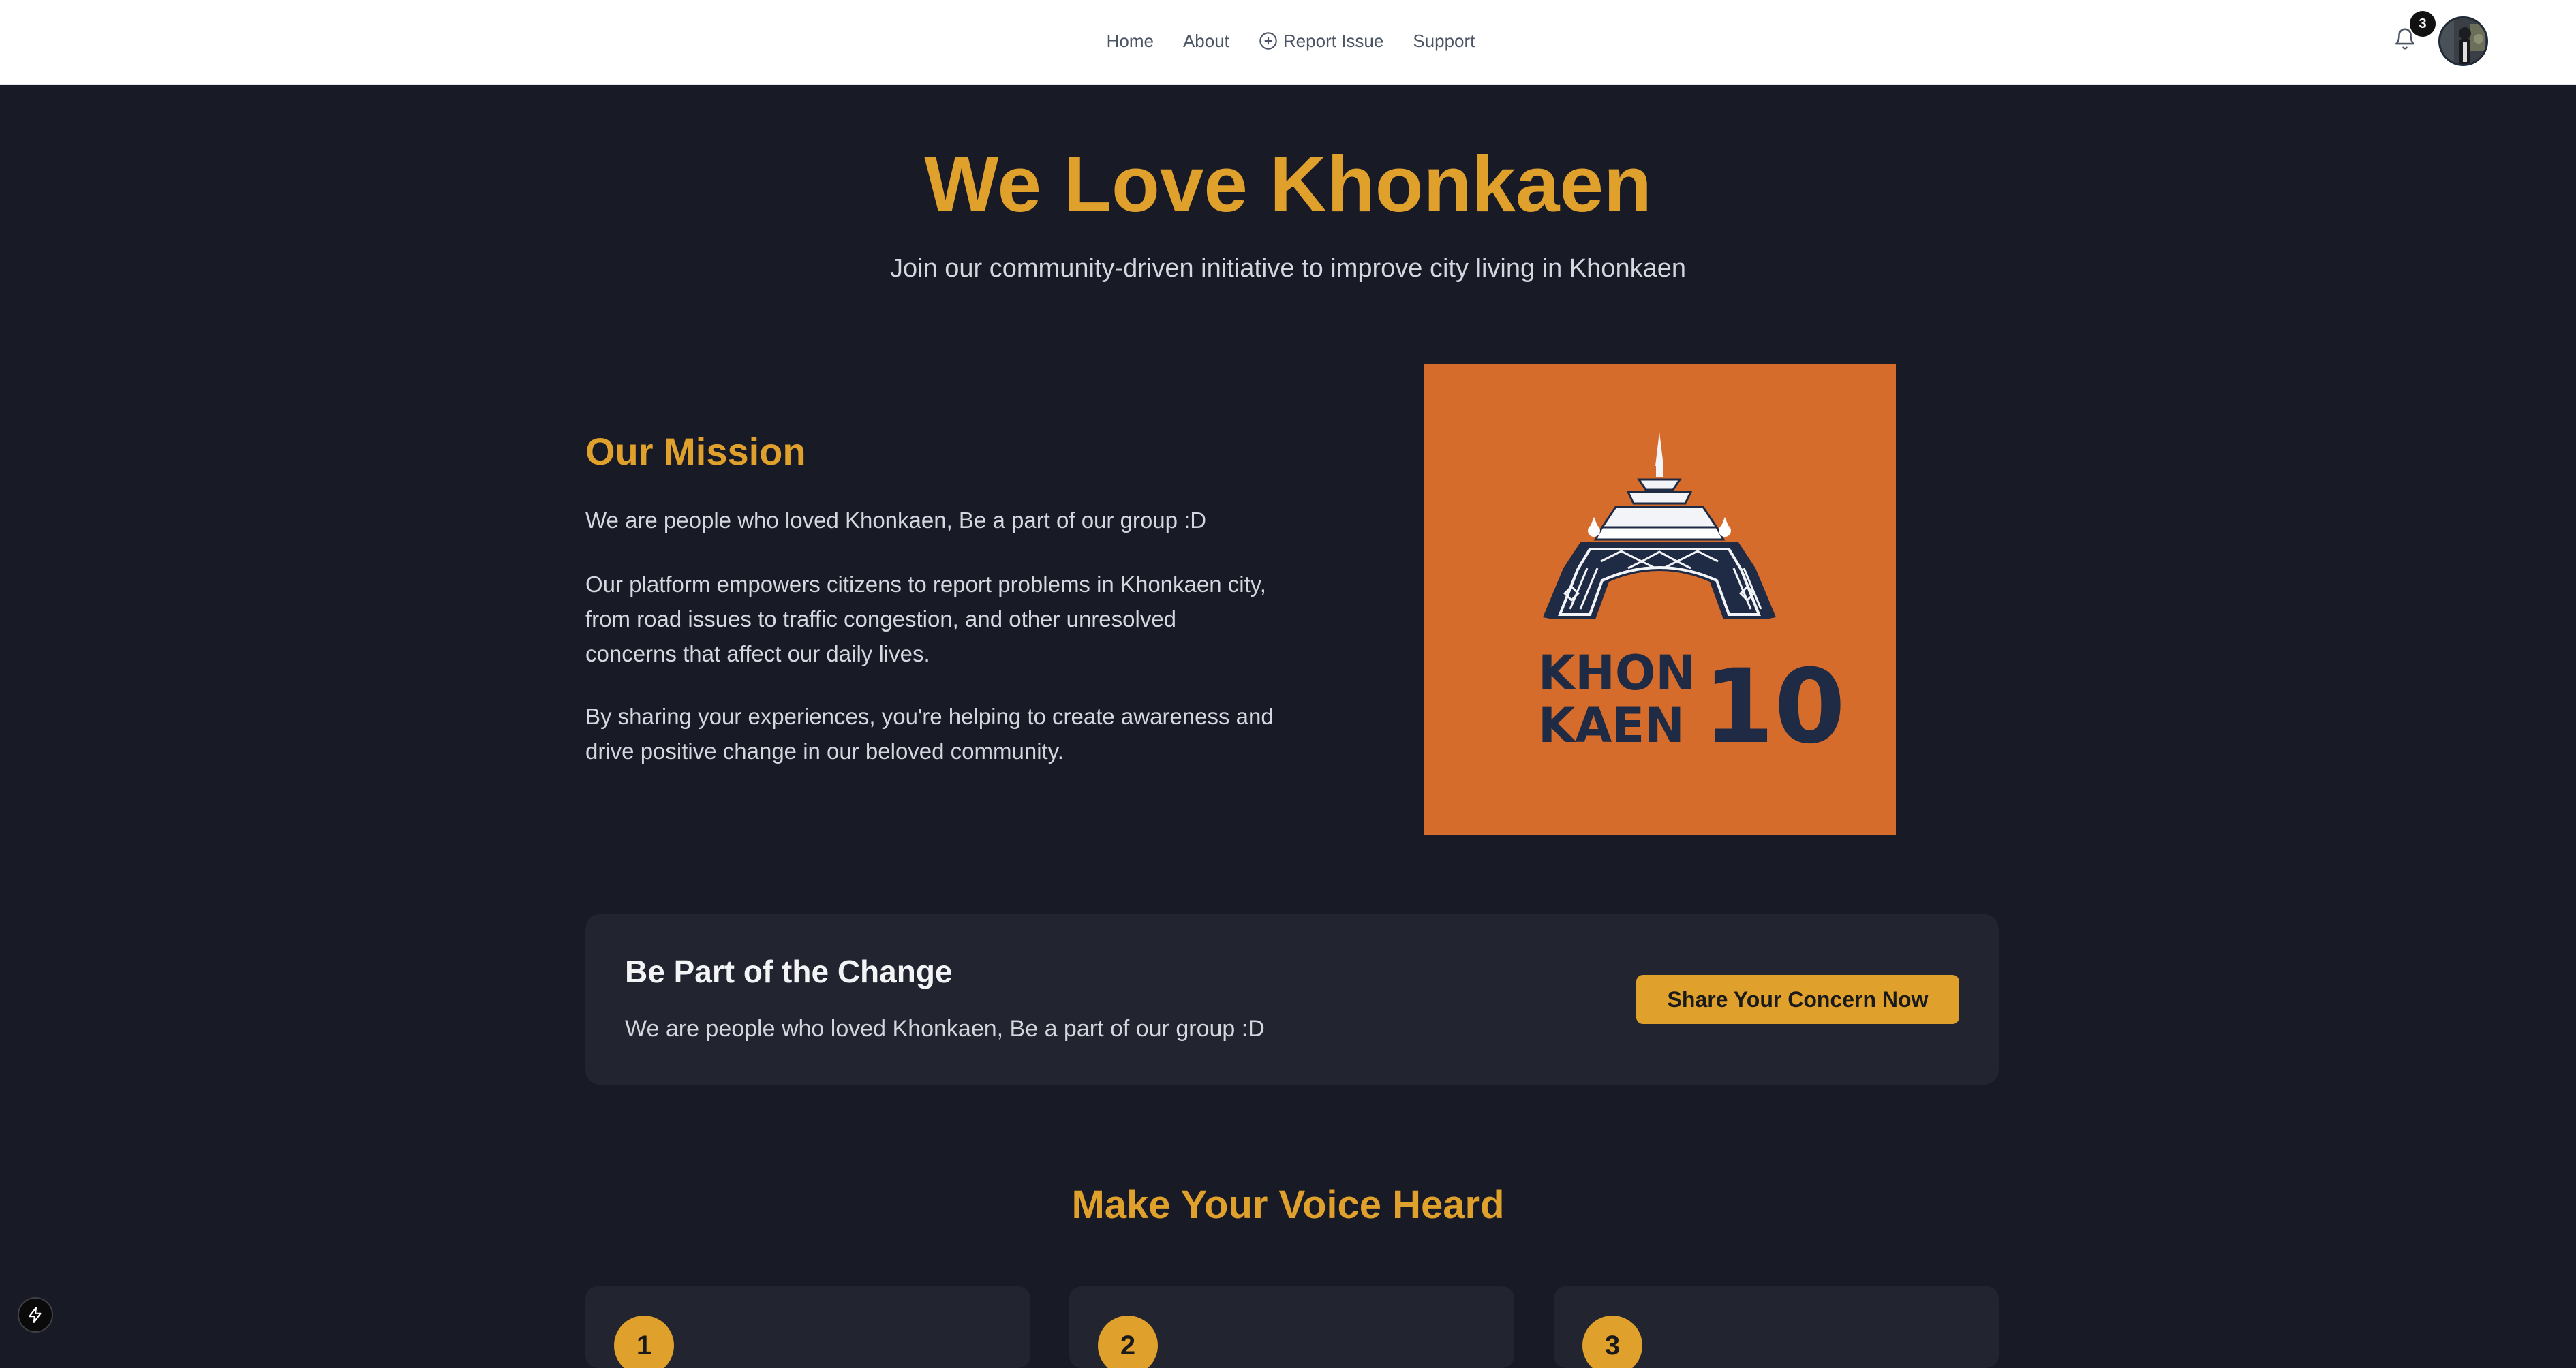 The image size is (2576, 1368). What do you see at coordinates (1288, 1205) in the screenshot?
I see `voice-section-title: Make Your Voice Heard` at bounding box center [1288, 1205].